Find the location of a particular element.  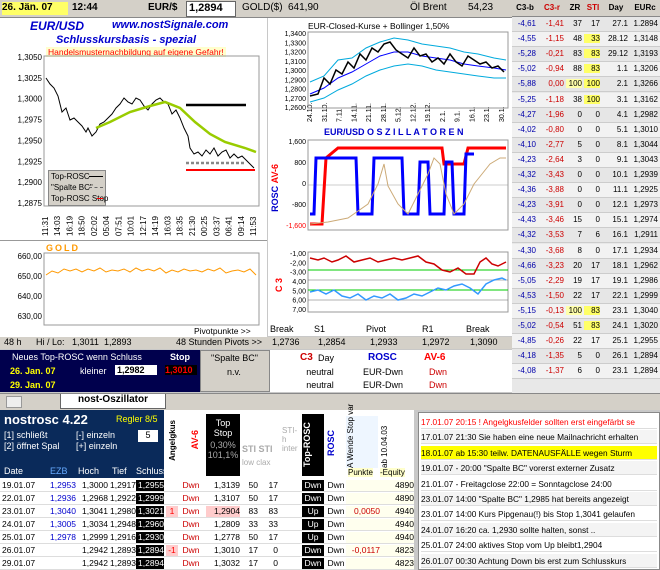

right-table-cell: 3.1 is located at coordinates (622, 99).